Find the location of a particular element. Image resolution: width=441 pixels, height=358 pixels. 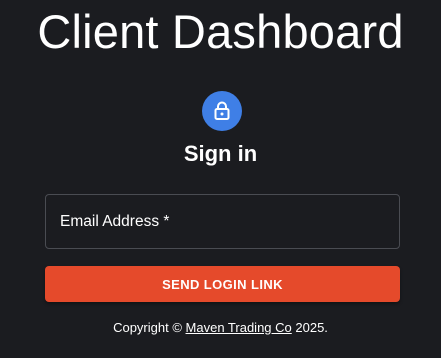

lock-icon is located at coordinates (222, 110).